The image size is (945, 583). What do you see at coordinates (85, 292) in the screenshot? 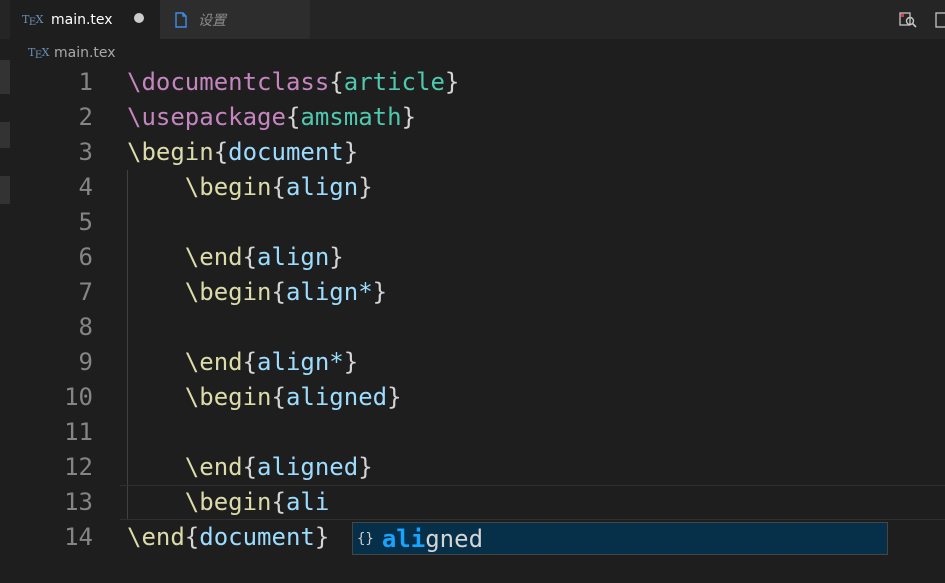
I see `line-number: 7` at bounding box center [85, 292].